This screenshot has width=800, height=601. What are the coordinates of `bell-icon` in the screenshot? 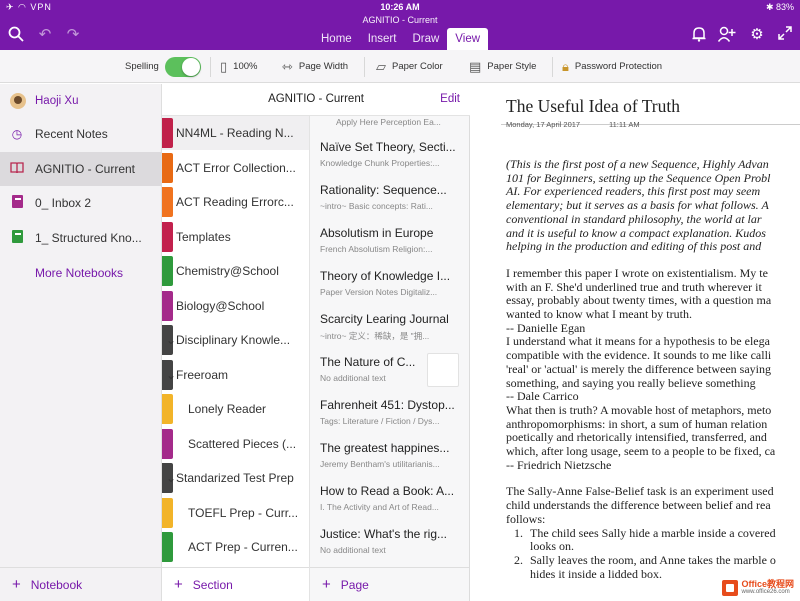 It's located at (699, 35).